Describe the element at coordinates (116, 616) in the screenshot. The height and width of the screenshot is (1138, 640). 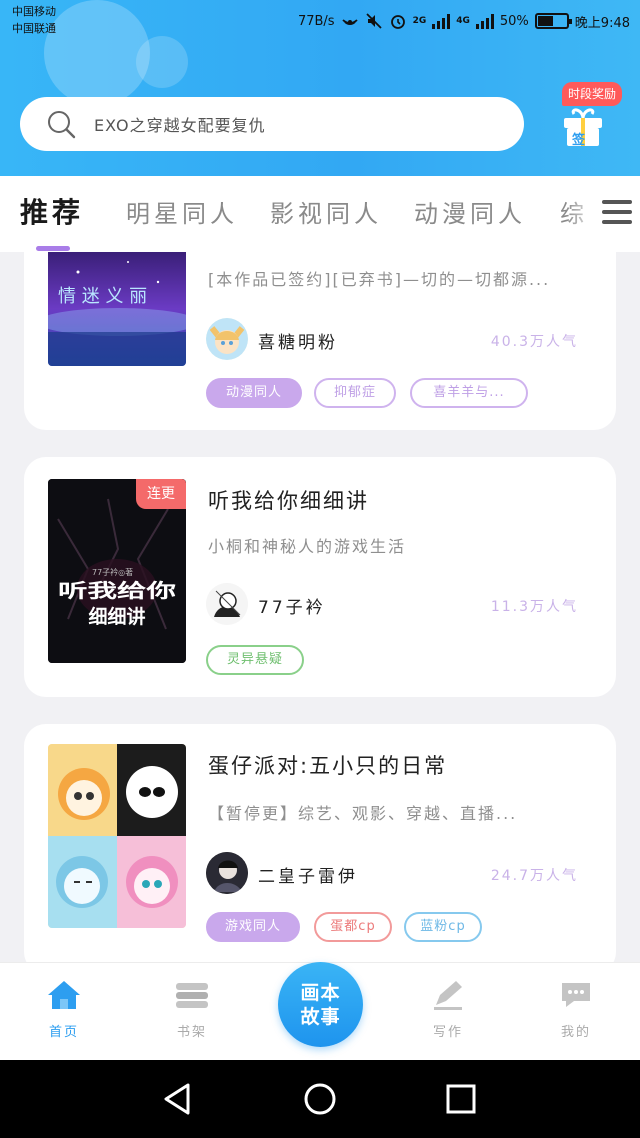
I see `svg-text: 细细讲` at that location.